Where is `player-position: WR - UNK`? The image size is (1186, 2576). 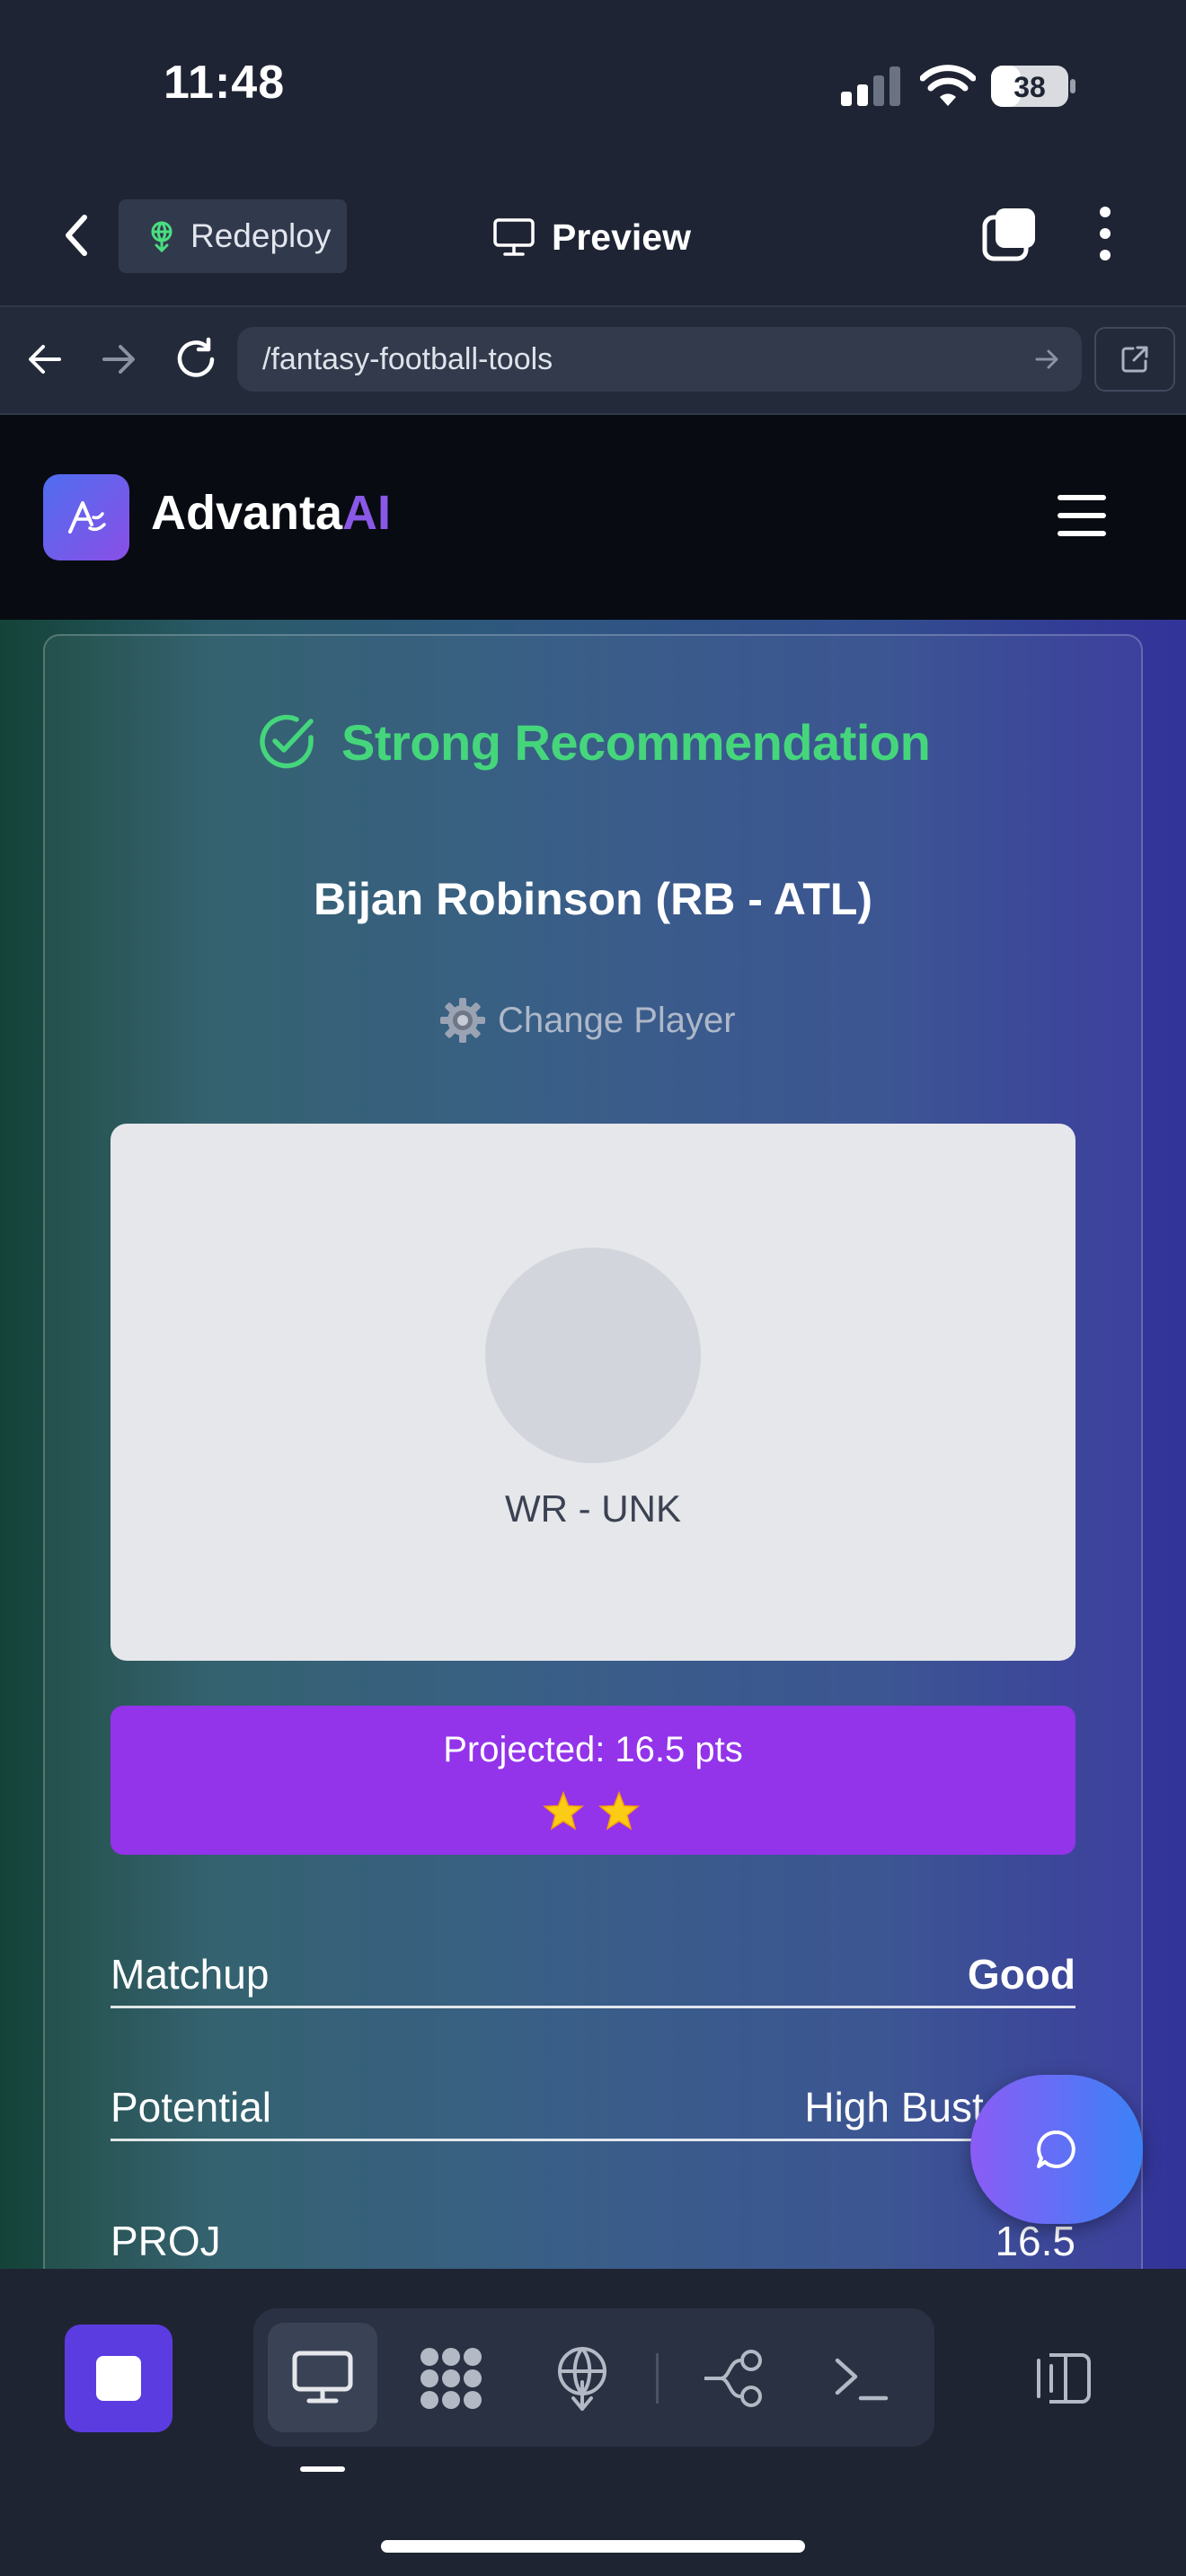 player-position: WR - UNK is located at coordinates (593, 1508).